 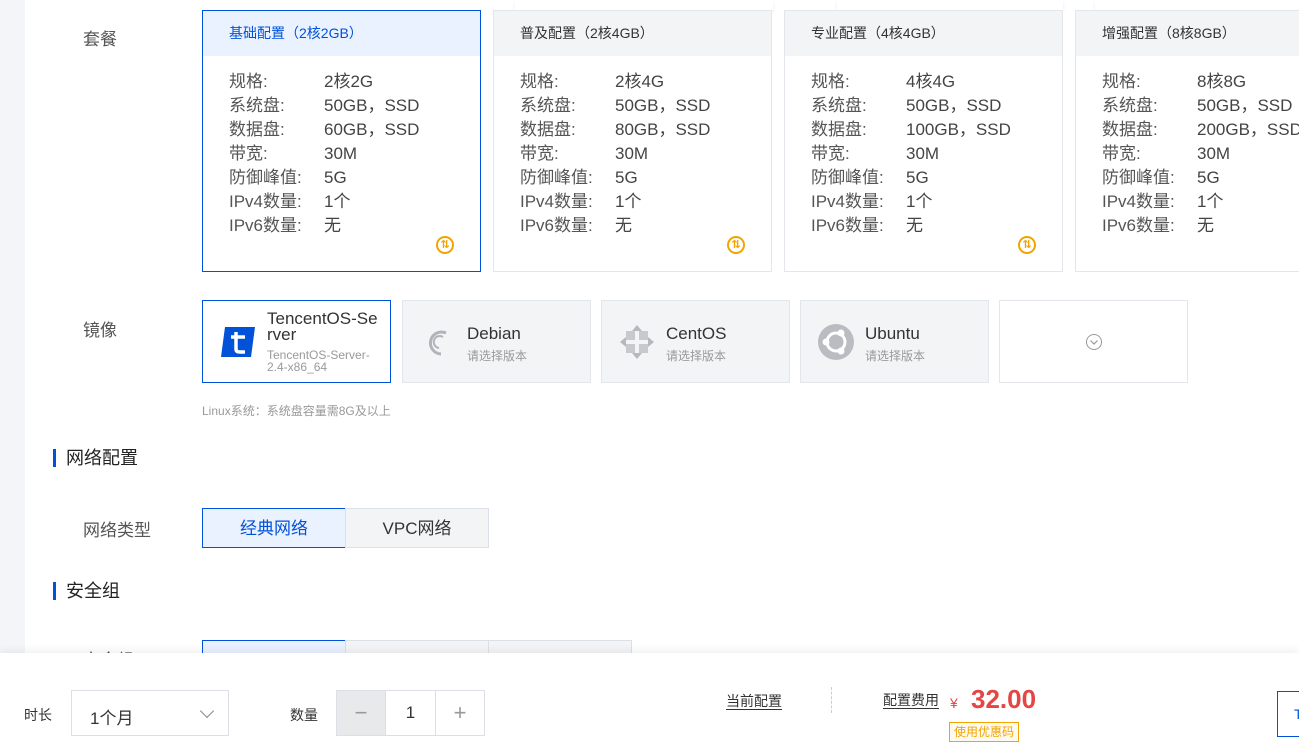 What do you see at coordinates (556, 225) in the screenshot?
I see `spec-key: IPv6数量:` at bounding box center [556, 225].